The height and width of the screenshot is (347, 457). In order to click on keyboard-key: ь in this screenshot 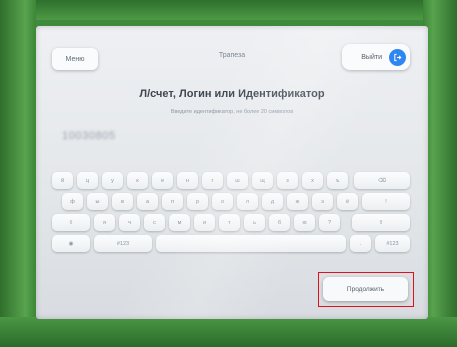, I will do `click(254, 222)`.